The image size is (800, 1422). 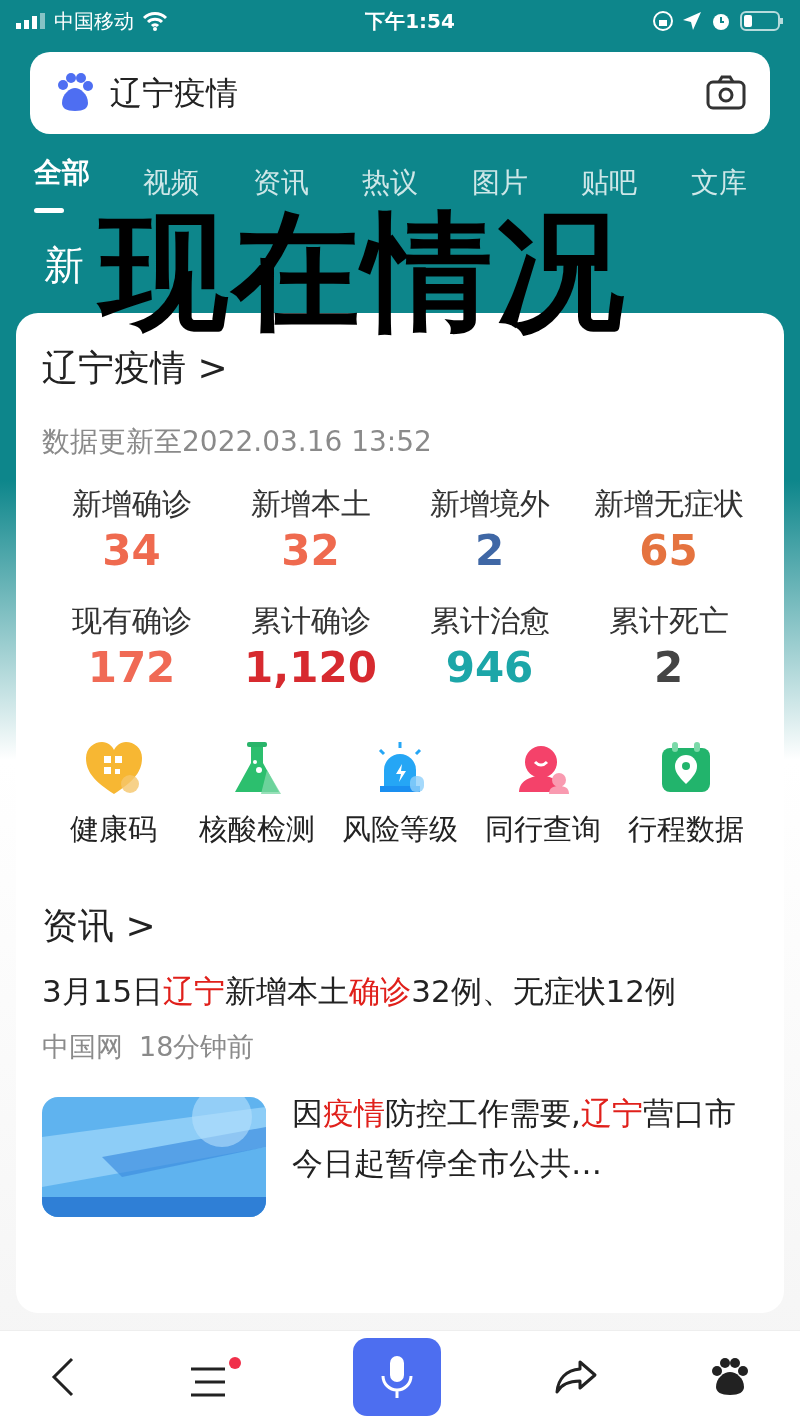 I want to click on camera-icon, so click(x=726, y=93).